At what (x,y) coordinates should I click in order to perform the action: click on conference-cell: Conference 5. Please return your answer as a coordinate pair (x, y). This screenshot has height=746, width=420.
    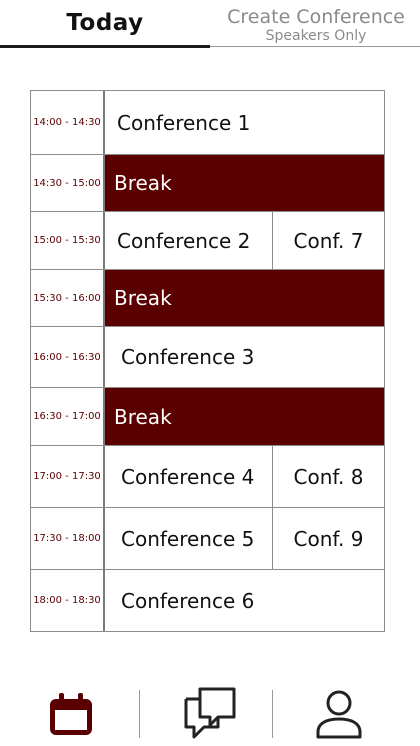
    Looking at the image, I should click on (189, 538).